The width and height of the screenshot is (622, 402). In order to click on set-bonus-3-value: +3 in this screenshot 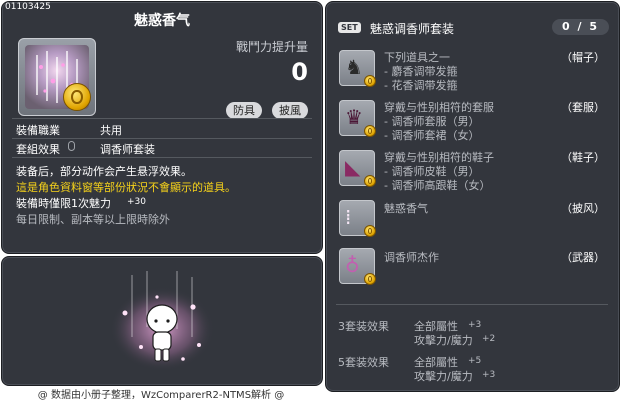, I will do `click(475, 325)`.